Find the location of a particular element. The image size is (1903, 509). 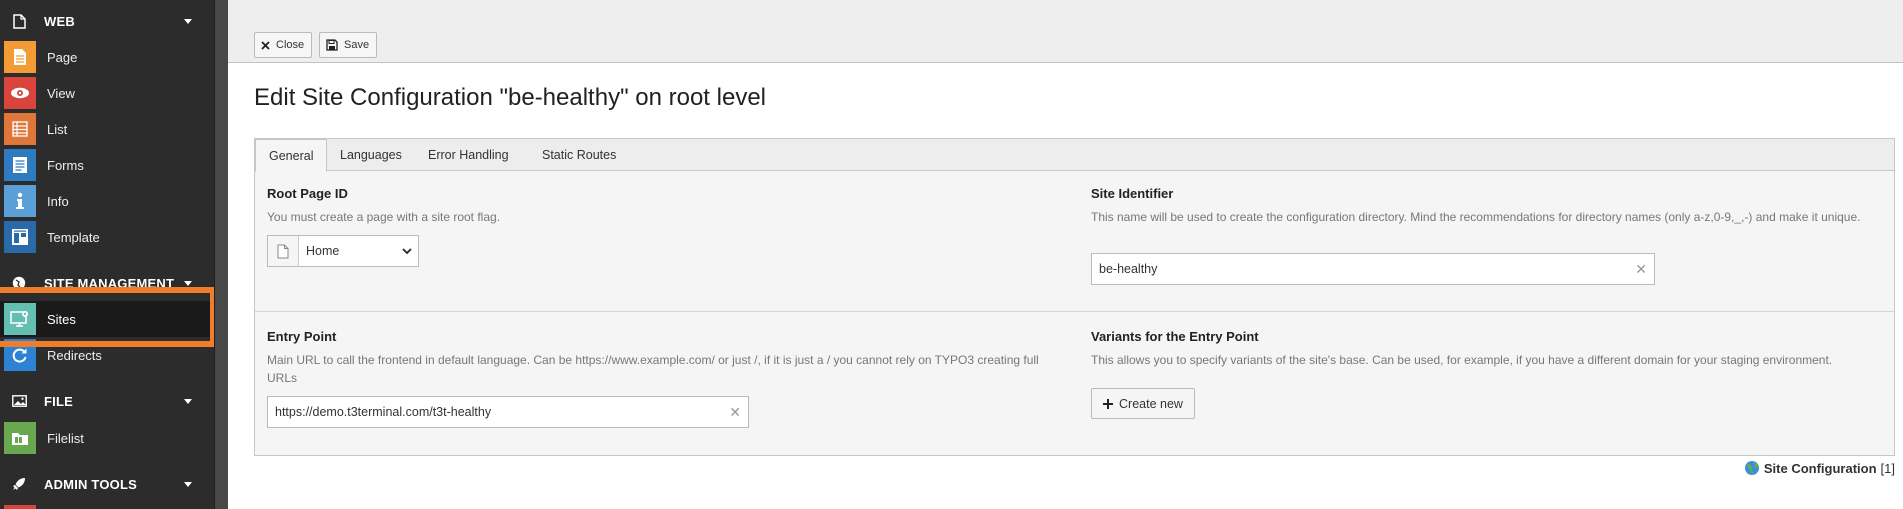

close-icon is located at coordinates (265, 45).